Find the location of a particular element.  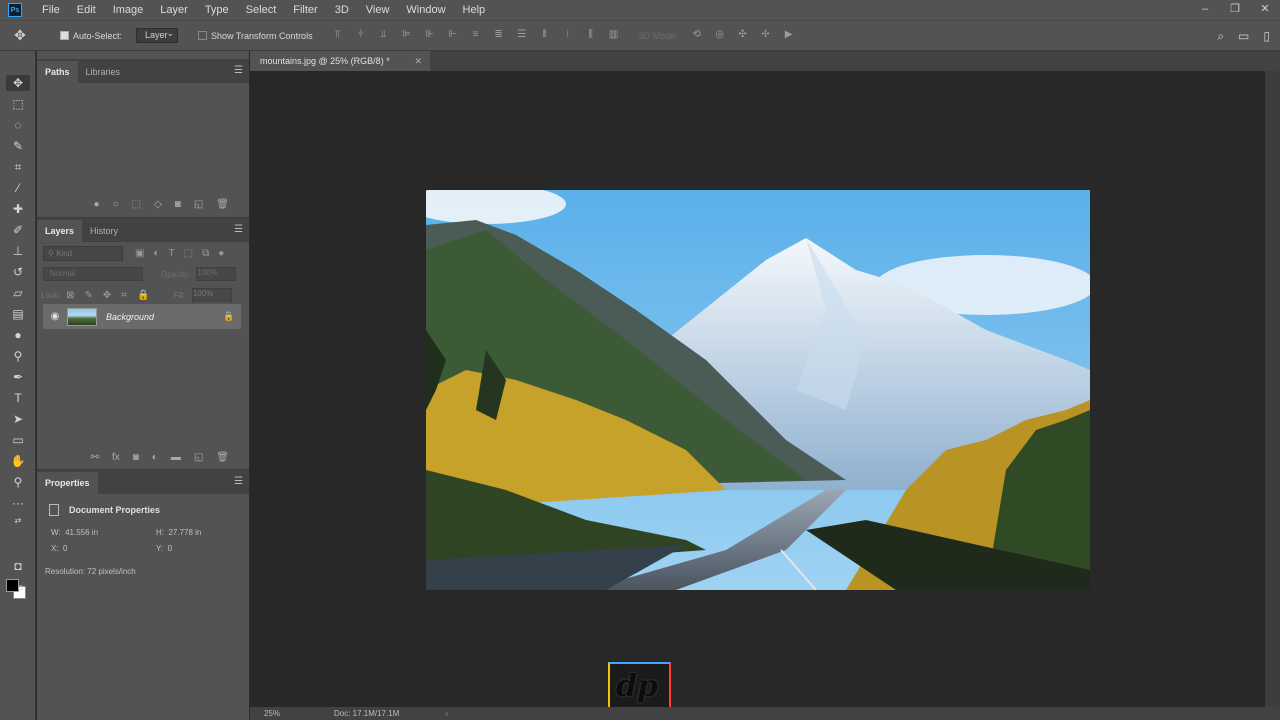

path-selection-tool-icon: ➤ is located at coordinates (18, 419).